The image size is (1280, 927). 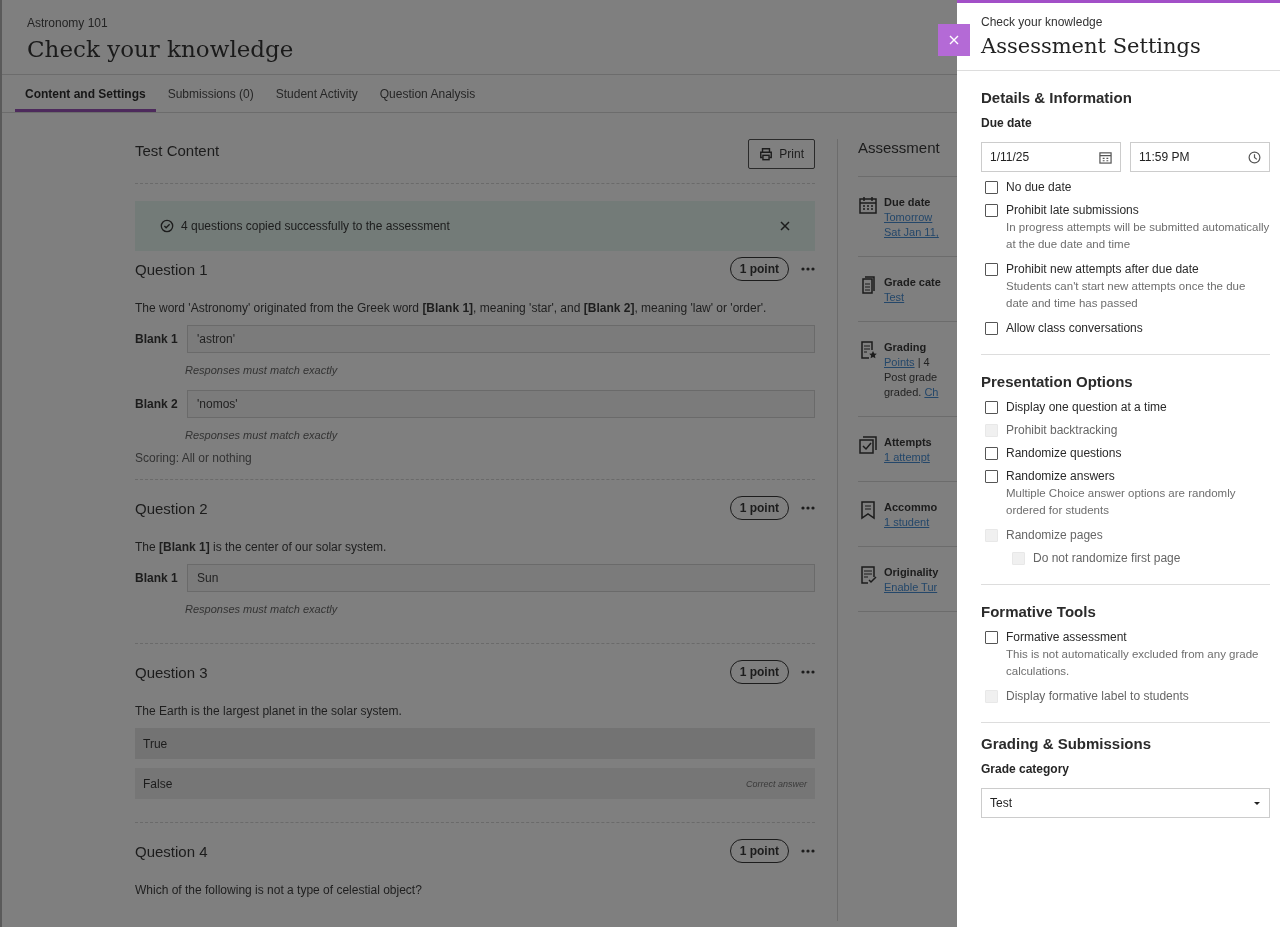 What do you see at coordinates (1126, 295) in the screenshot?
I see `help-text: Students can't start new attempts once the due date and time has passed` at bounding box center [1126, 295].